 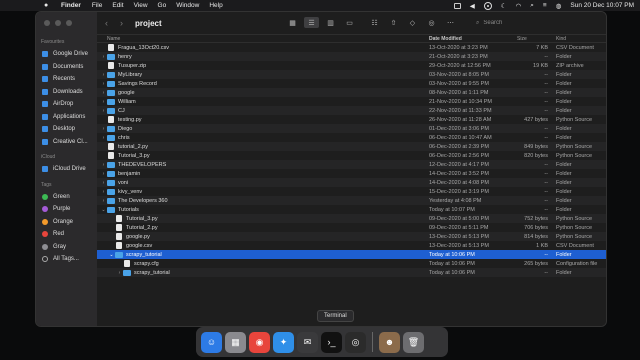 I want to click on forward-button: ›, so click(x=121, y=23).